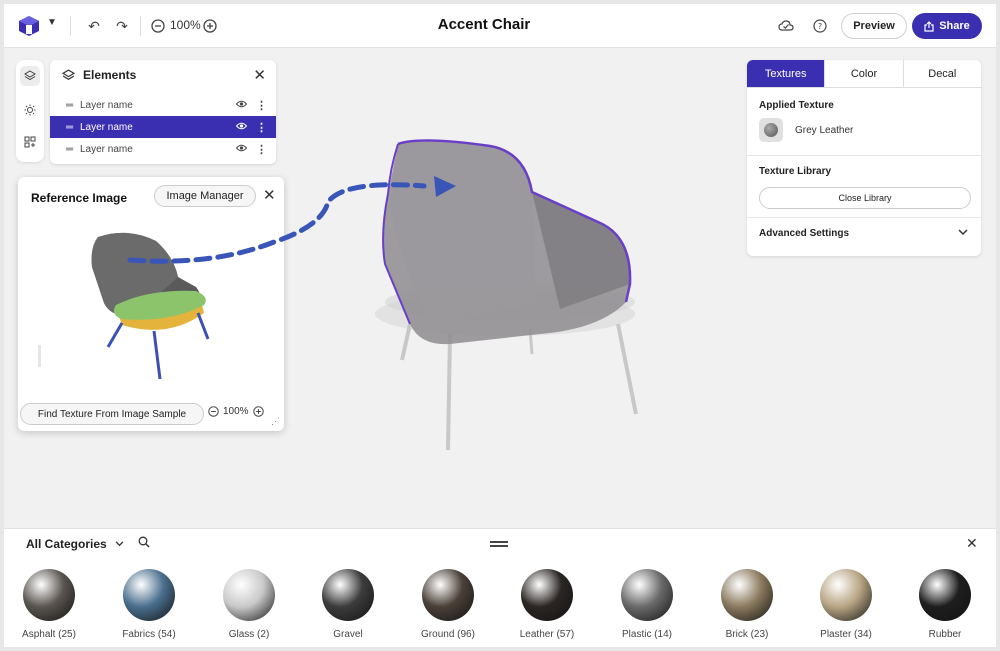 This screenshot has width=1000, height=651. Describe the element at coordinates (500, 26) in the screenshot. I see `top-bar: ▼ ↶ ↷ 100% Accent Chair ? Preview Share` at that location.